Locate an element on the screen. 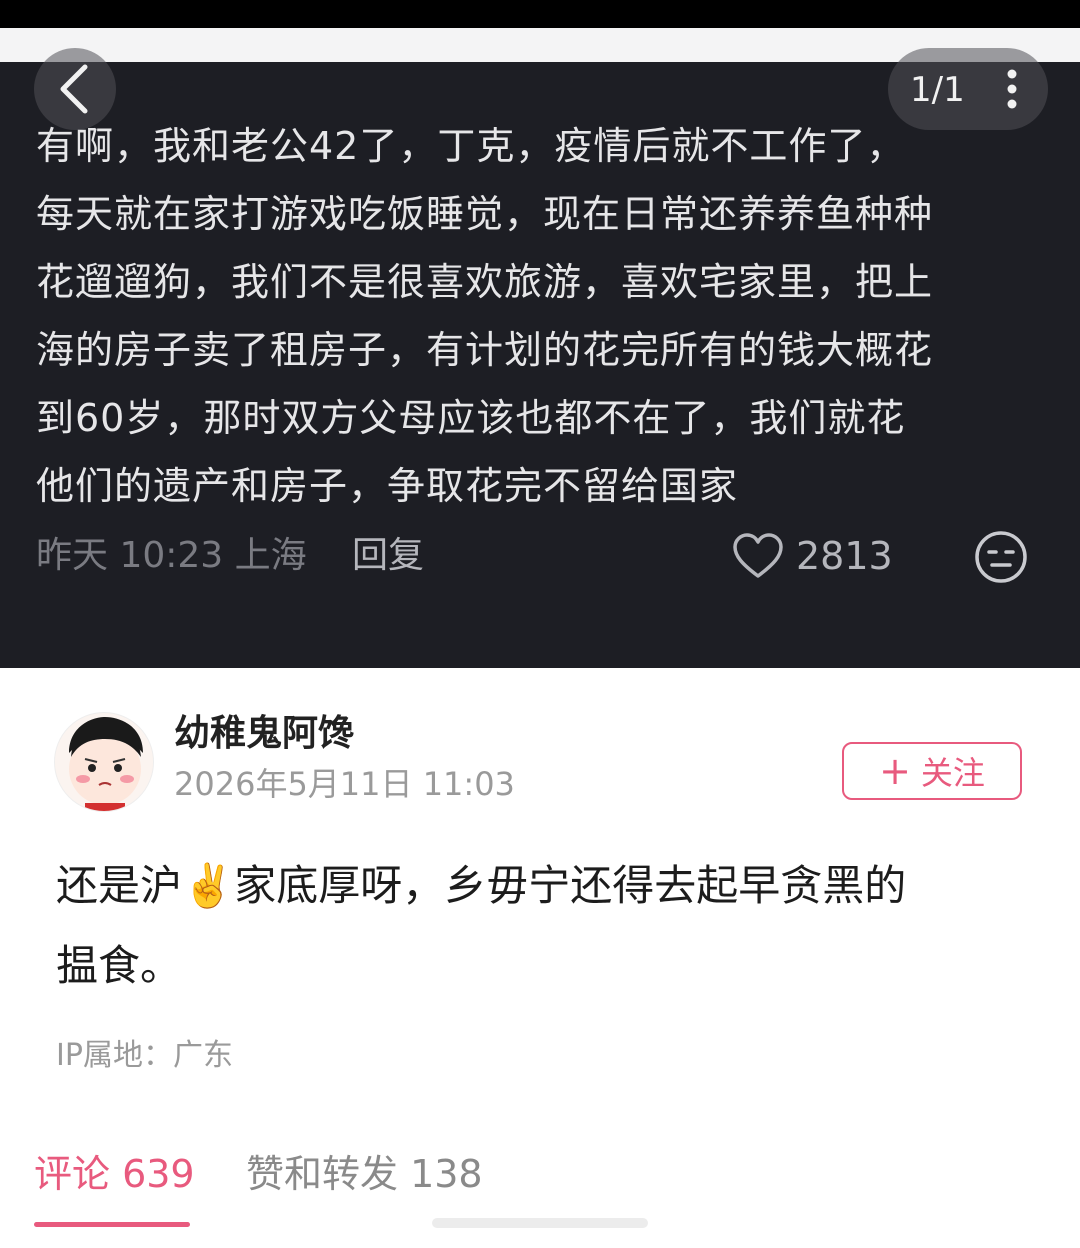 Image resolution: width=1080 pixels, height=1248 pixels. comment-time-location: 昨天 10:23 上海 is located at coordinates (171, 555).